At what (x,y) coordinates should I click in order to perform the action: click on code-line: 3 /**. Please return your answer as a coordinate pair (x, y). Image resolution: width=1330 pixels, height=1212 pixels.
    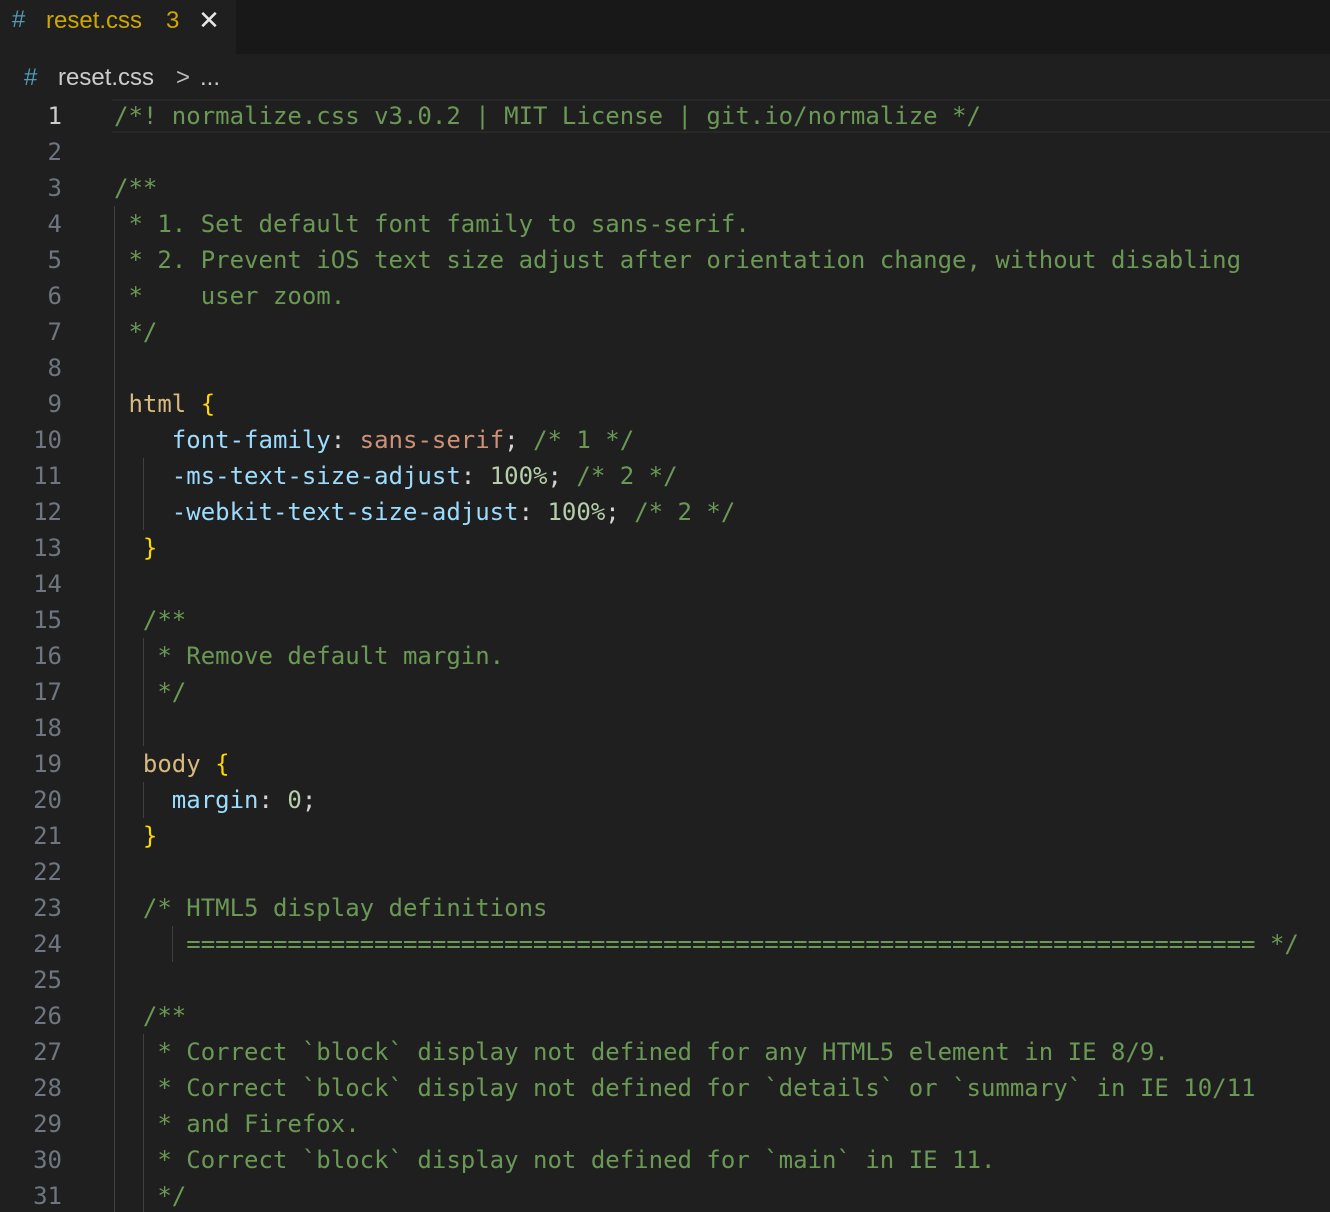
    Looking at the image, I should click on (665, 188).